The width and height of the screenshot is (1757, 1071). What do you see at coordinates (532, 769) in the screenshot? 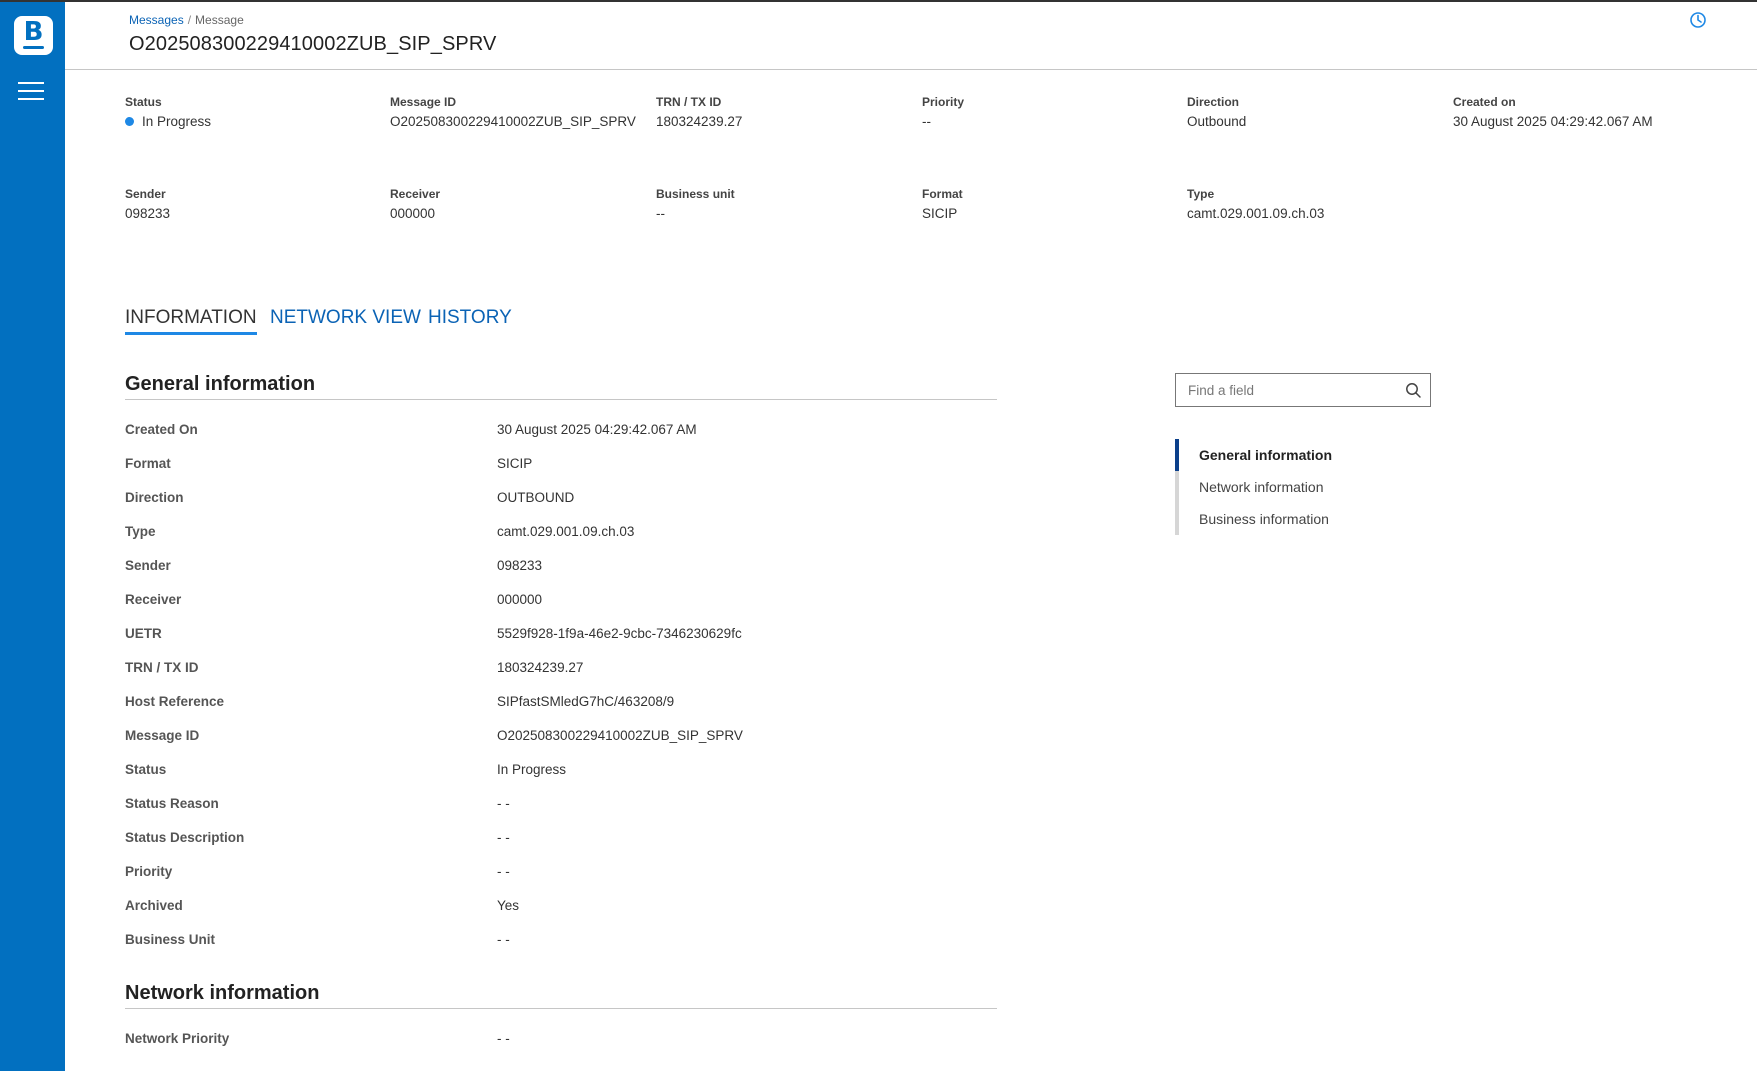
I see `field-value: In Progress` at bounding box center [532, 769].